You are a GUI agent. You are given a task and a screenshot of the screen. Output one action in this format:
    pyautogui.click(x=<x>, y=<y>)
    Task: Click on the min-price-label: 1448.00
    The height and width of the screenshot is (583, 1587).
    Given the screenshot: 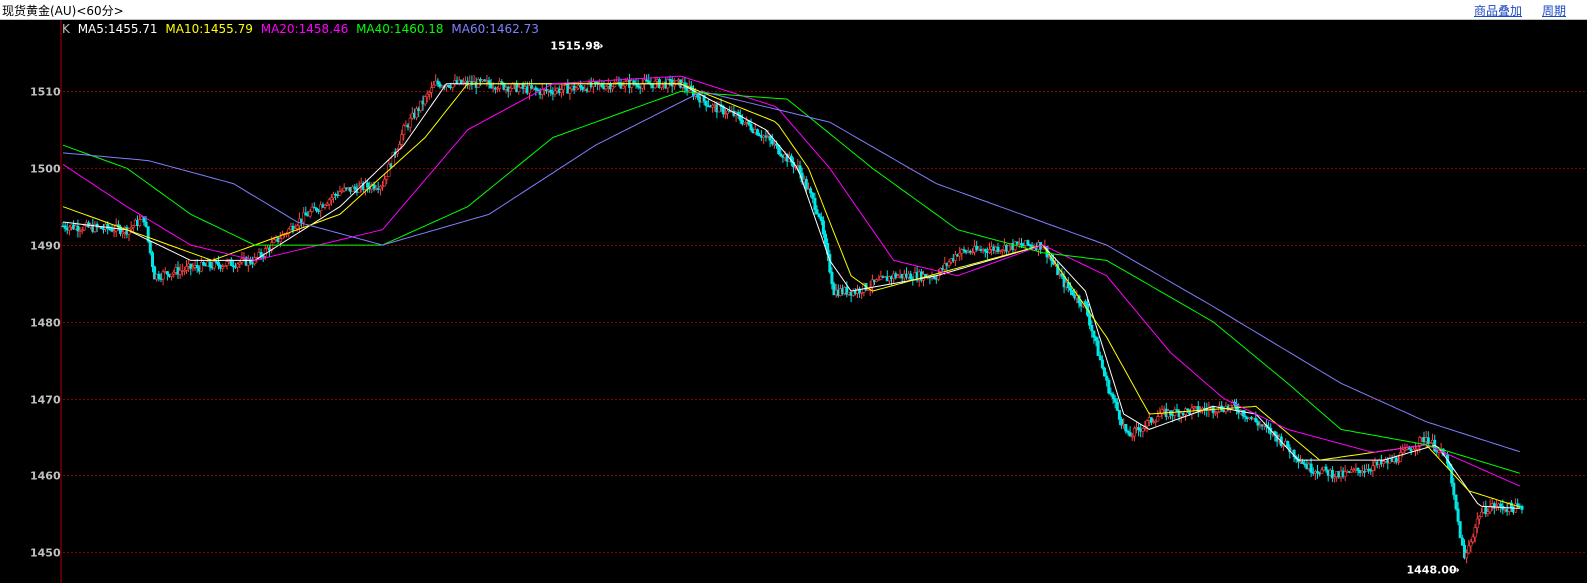 What is the action you would take?
    pyautogui.click(x=1432, y=570)
    